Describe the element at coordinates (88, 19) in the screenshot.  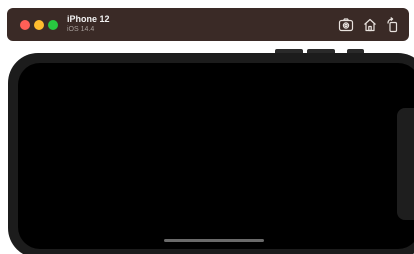
I see `device-name: iPhone 12` at that location.